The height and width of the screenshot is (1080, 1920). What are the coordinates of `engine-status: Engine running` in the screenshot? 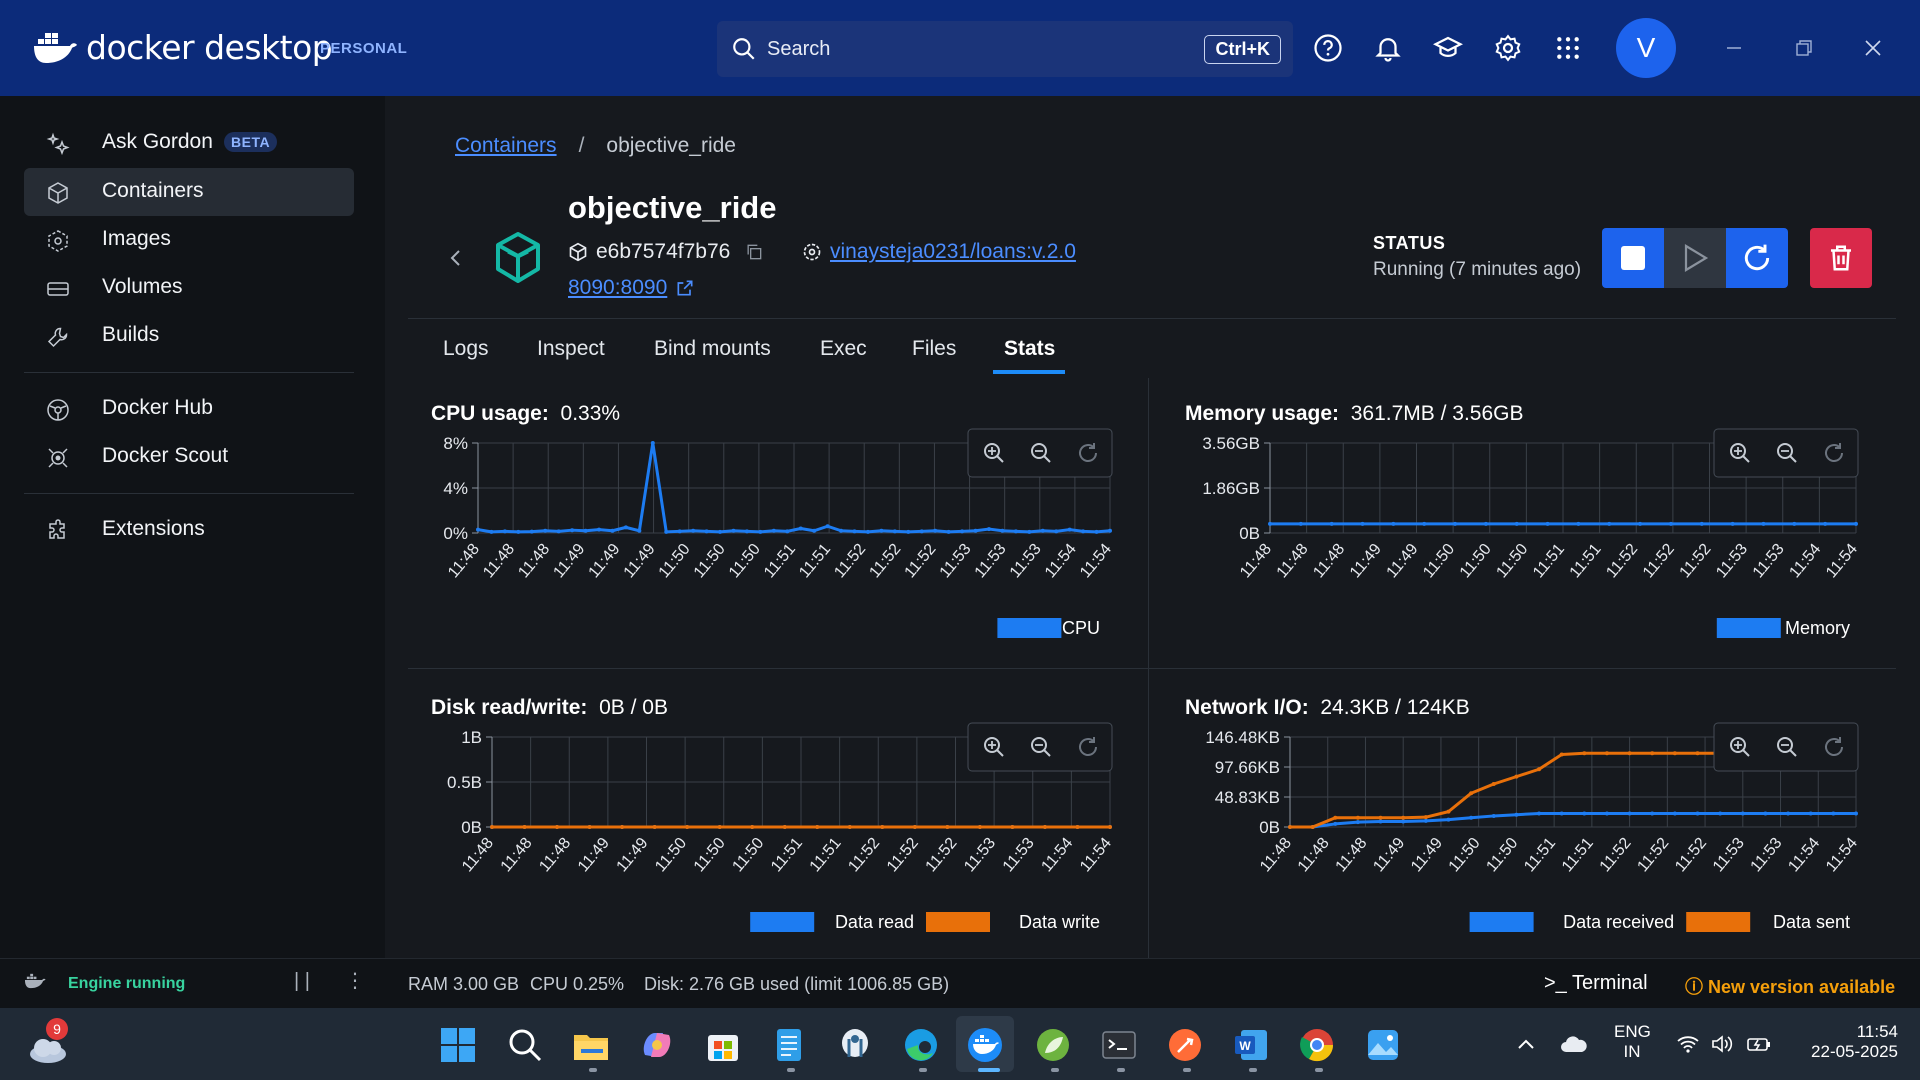 It's located at (127, 983).